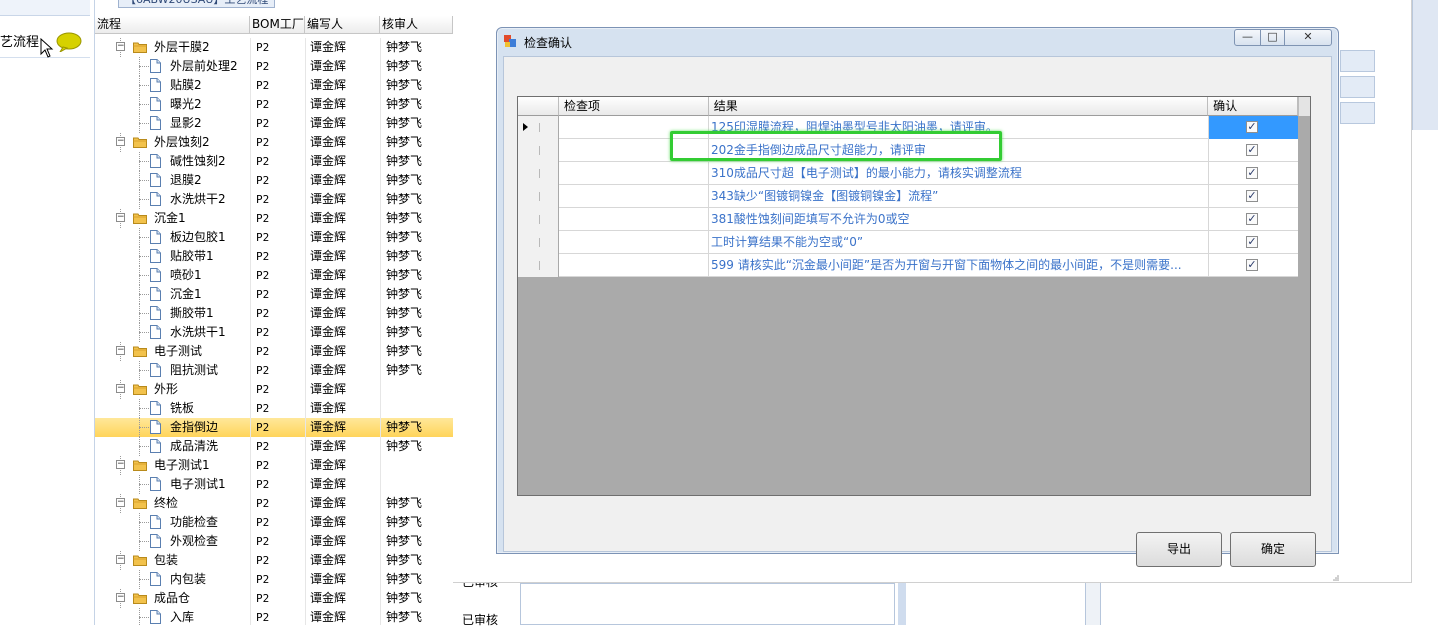 The image size is (1438, 628). I want to click on tree-node: − 外形, so click(172, 389).